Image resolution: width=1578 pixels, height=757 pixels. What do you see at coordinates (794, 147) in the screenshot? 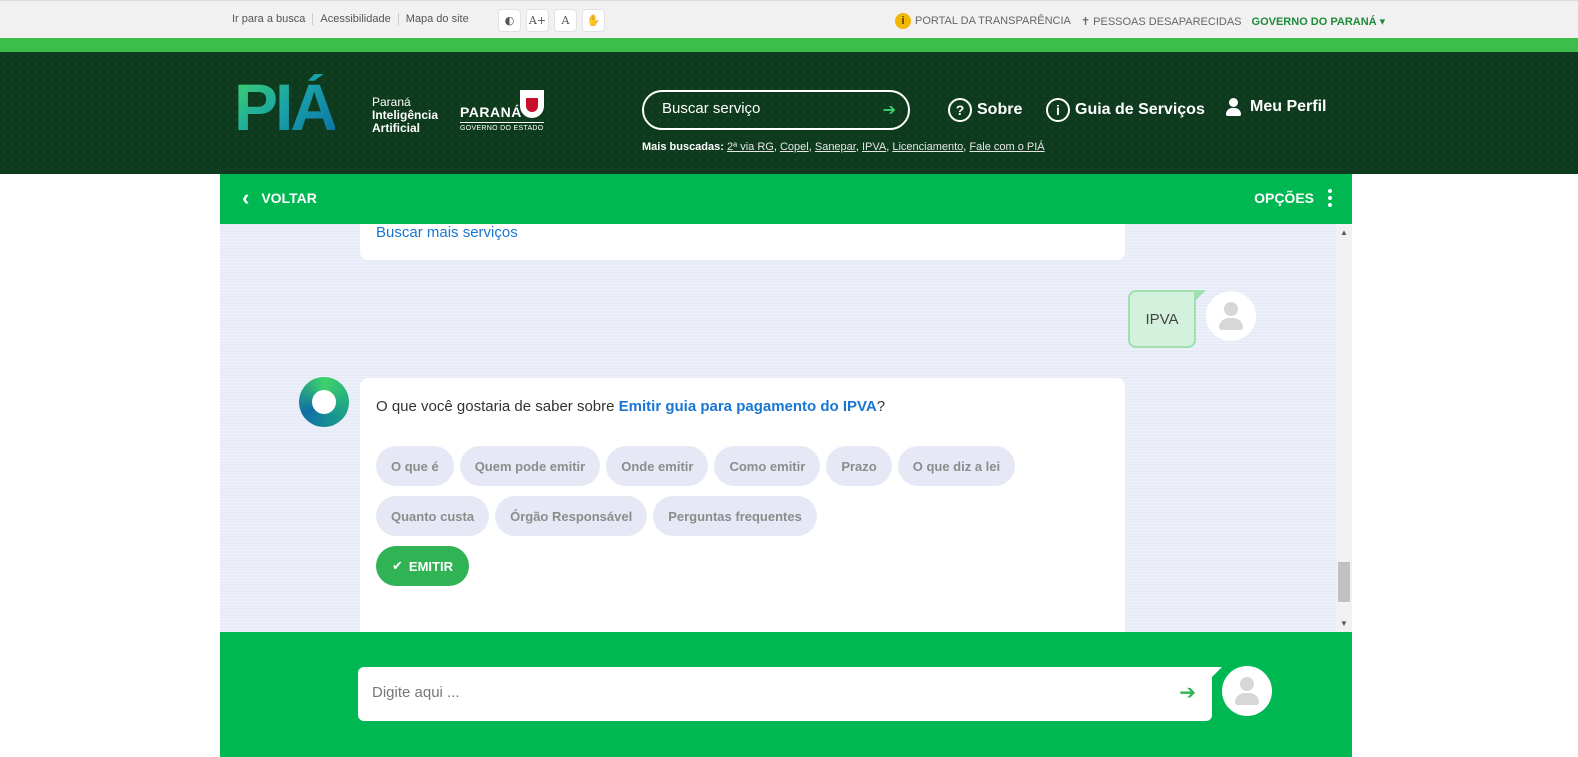
I see `popular-link-copel: Copel` at bounding box center [794, 147].